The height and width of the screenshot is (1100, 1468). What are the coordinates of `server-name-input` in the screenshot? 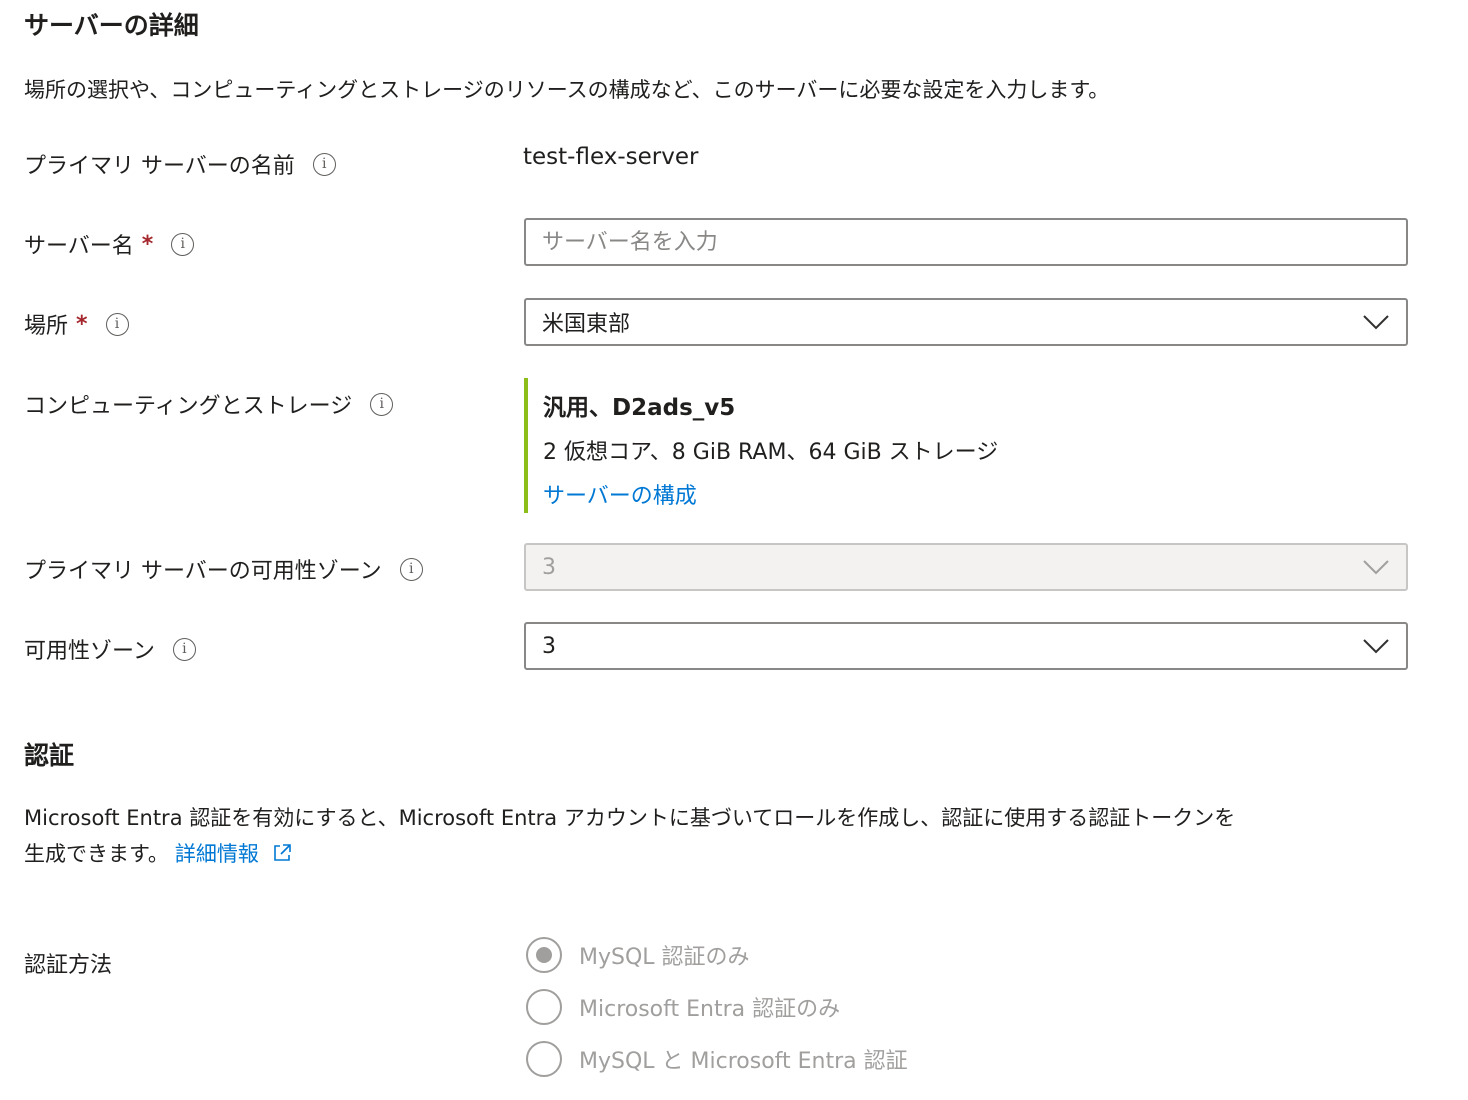 It's located at (966, 242).